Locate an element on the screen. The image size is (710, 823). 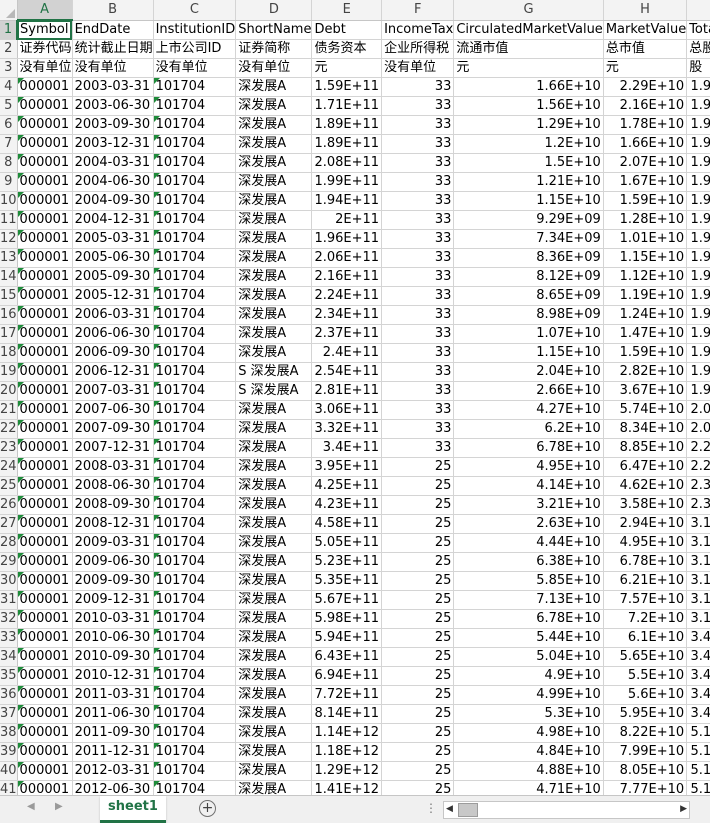
cell-c35: 101704 is located at coordinates (195, 676).